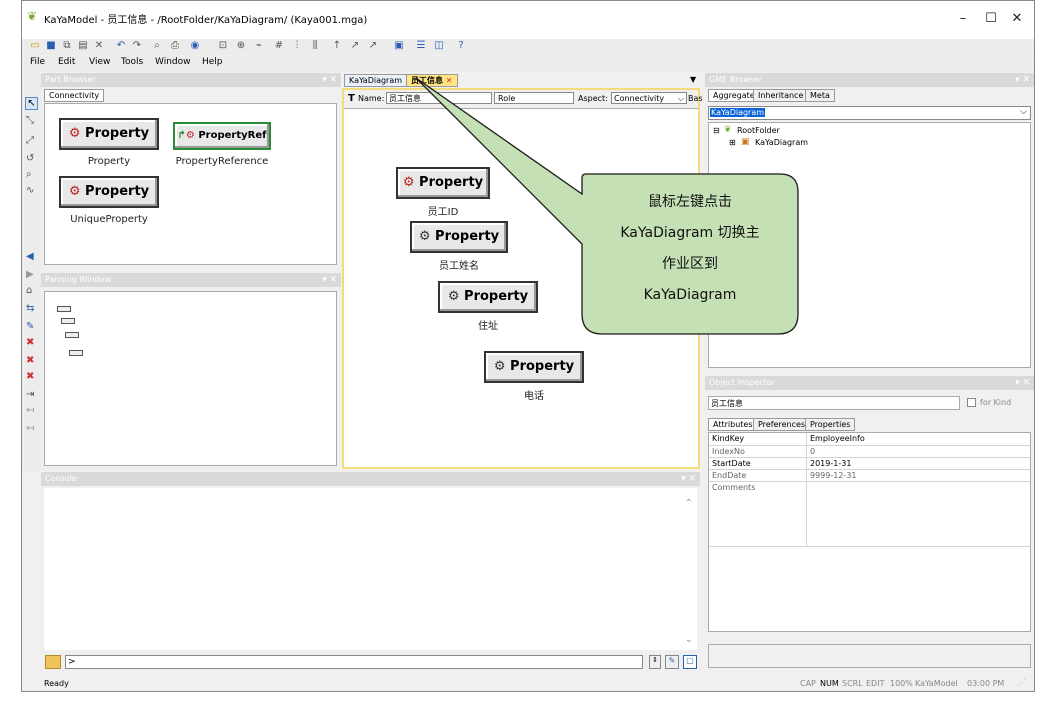  I want to click on part-label-propertyreference: PropertyReference, so click(222, 161).